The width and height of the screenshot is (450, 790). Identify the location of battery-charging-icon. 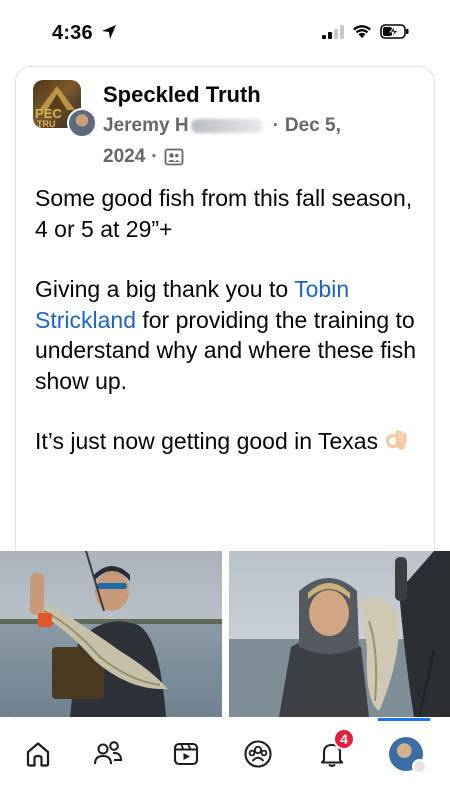
(394, 31).